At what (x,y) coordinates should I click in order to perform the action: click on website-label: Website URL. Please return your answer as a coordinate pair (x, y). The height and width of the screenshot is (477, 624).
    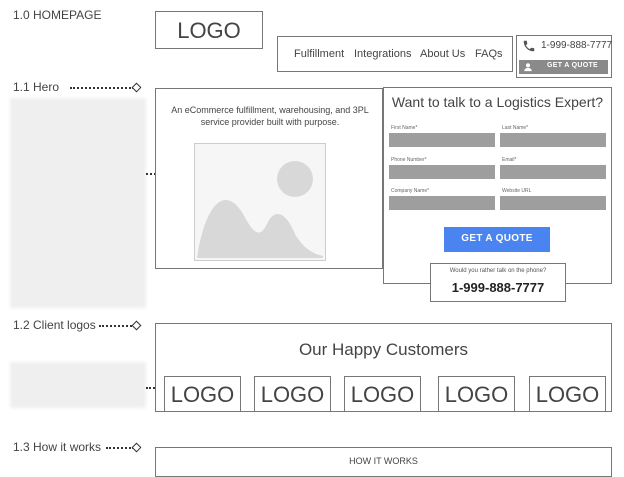
    Looking at the image, I should click on (517, 191).